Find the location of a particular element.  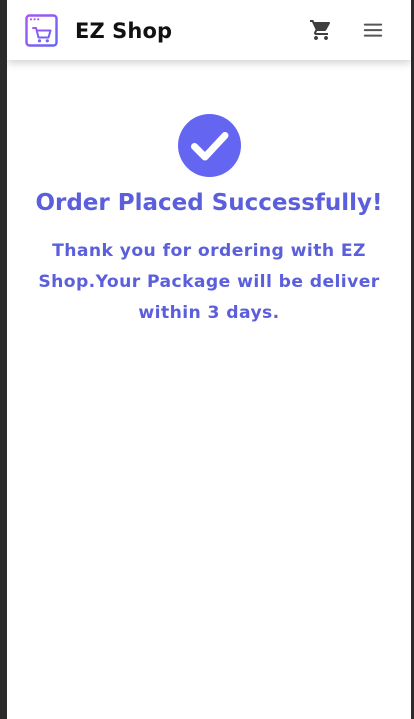

shopping-cart-icon is located at coordinates (321, 30).